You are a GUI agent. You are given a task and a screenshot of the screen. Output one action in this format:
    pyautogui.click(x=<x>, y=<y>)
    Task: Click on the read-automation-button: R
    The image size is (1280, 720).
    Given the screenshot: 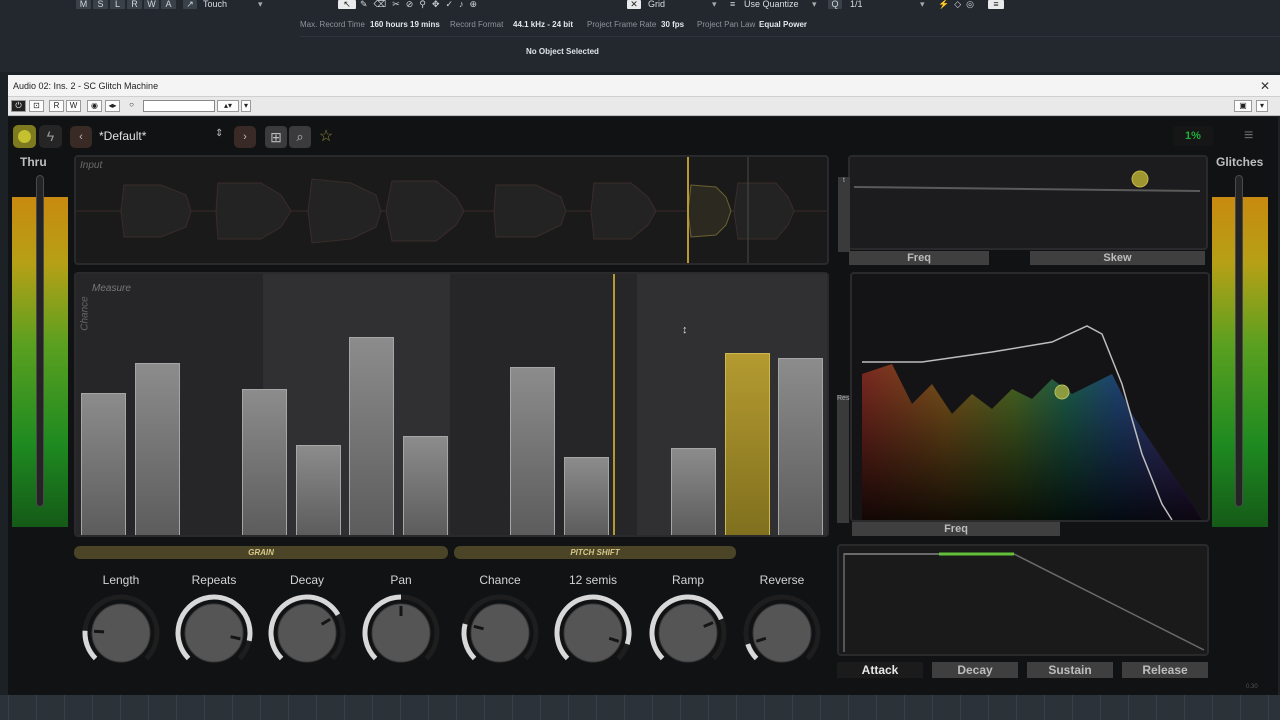 What is the action you would take?
    pyautogui.click(x=56, y=106)
    